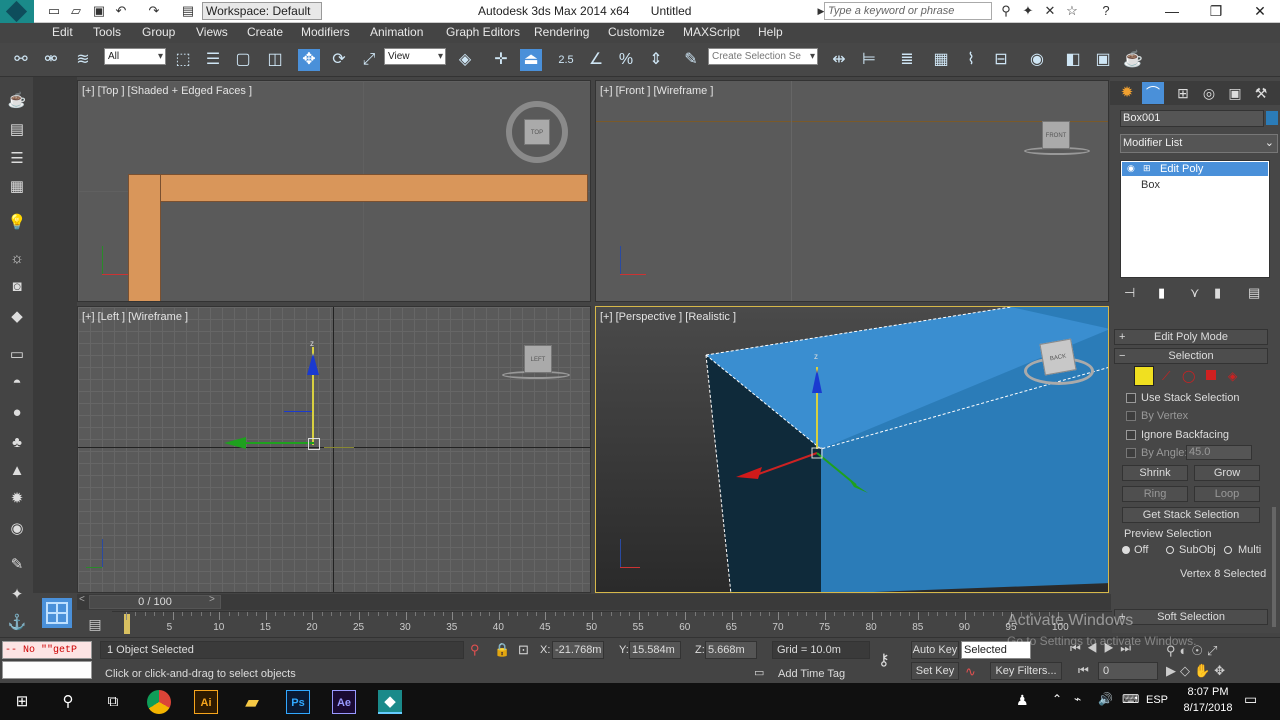 This screenshot has height=720, width=1280. Describe the element at coordinates (1057, 699) in the screenshot. I see `chevron-up-icon: ⌃` at that location.